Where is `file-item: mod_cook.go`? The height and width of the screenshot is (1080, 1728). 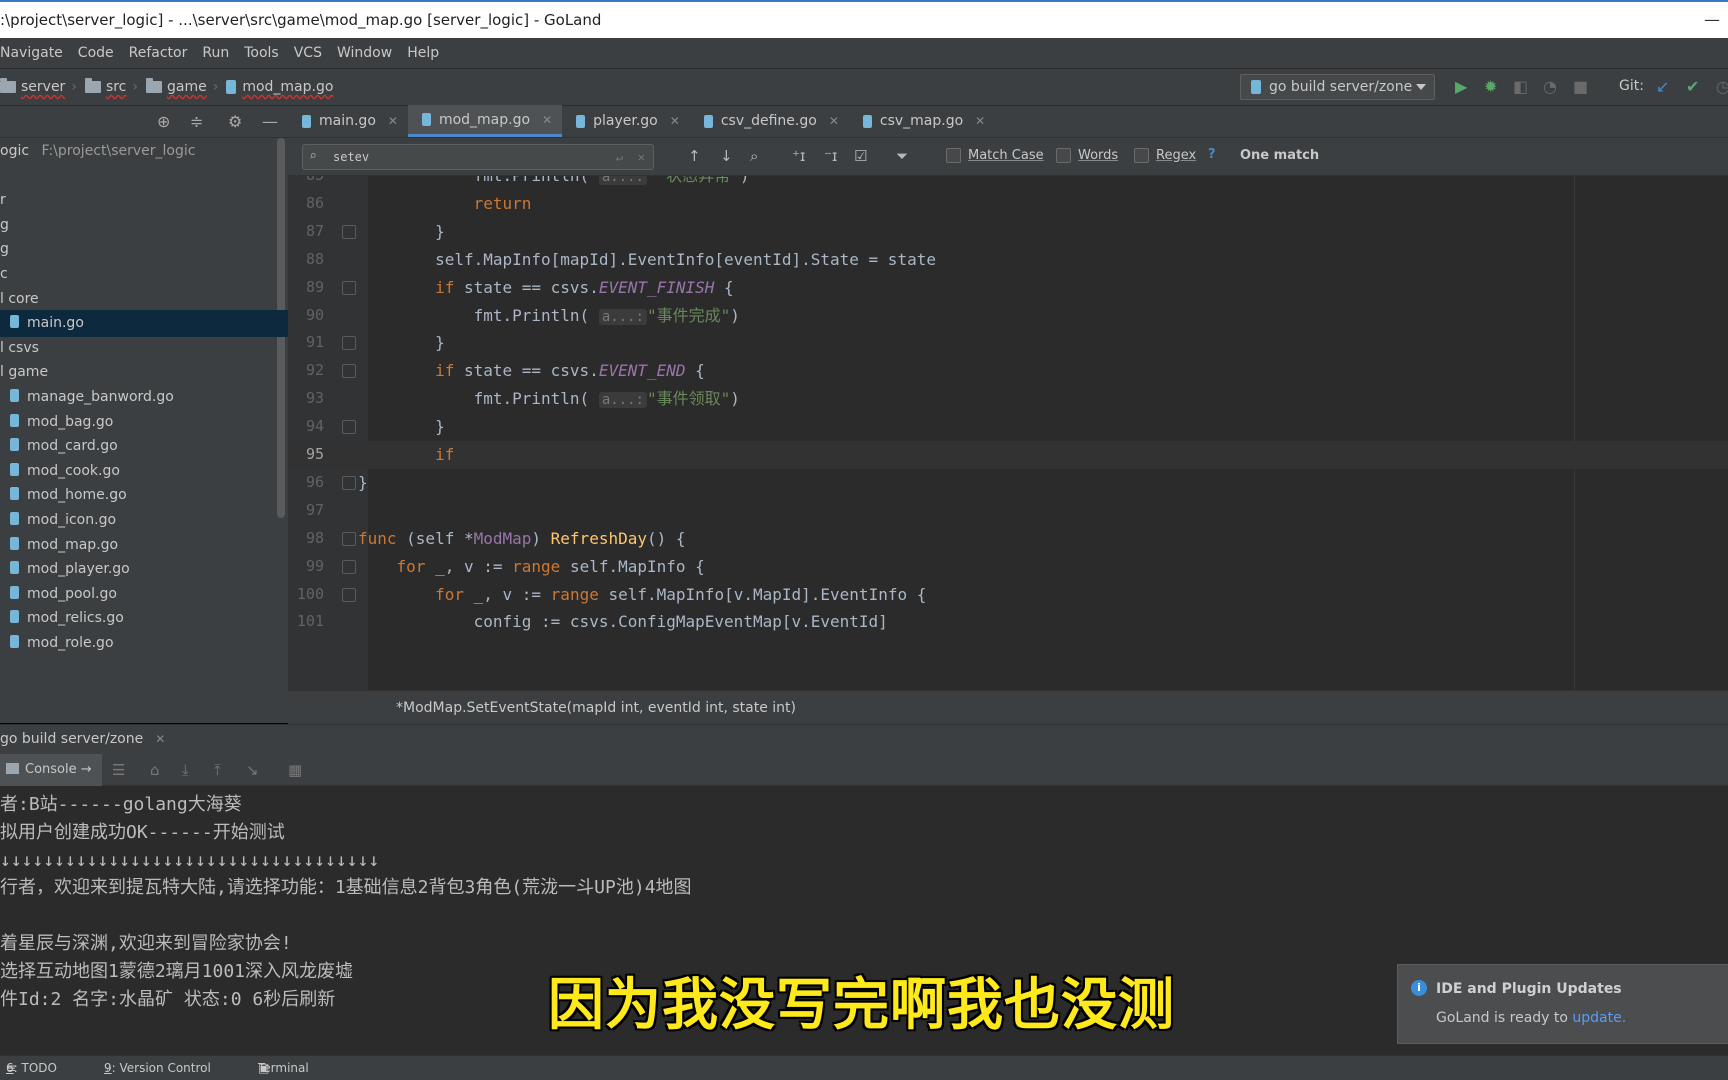
file-item: mod_cook.go is located at coordinates (144, 471).